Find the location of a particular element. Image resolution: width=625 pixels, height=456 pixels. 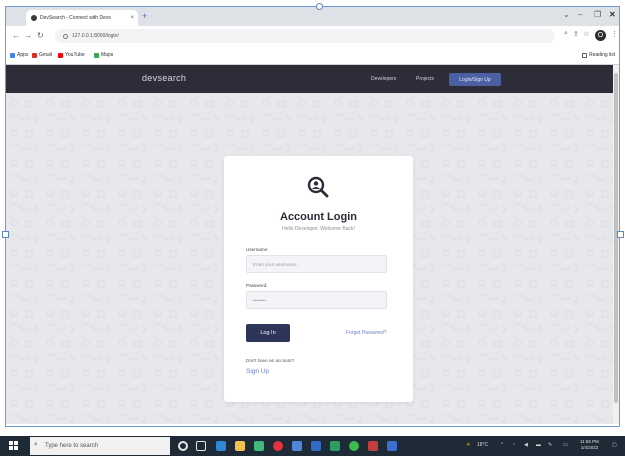

pycharm-icon is located at coordinates (259, 446).